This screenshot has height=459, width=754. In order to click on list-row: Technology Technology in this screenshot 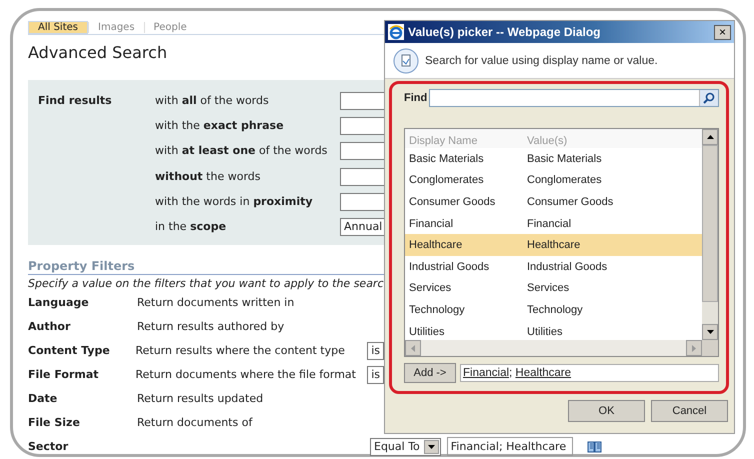, I will do `click(553, 310)`.